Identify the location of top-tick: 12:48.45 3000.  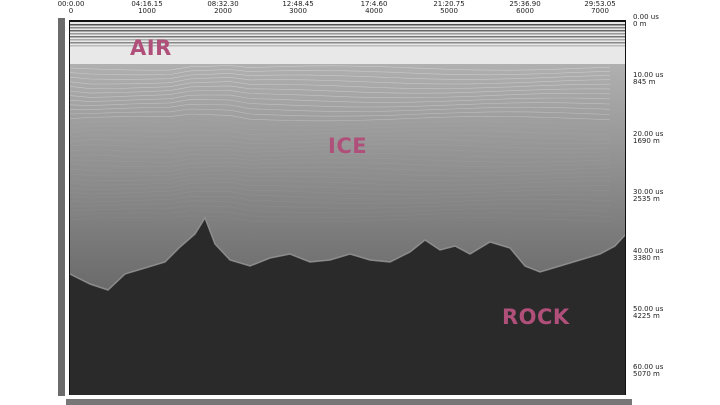
(297, 8).